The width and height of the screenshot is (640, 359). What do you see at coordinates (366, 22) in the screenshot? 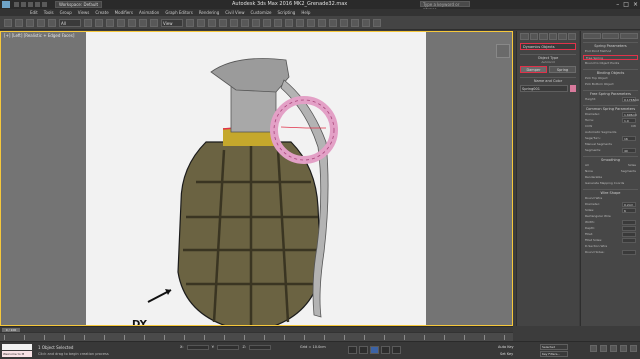
I see `rendered-frame-icon` at bounding box center [366, 22].